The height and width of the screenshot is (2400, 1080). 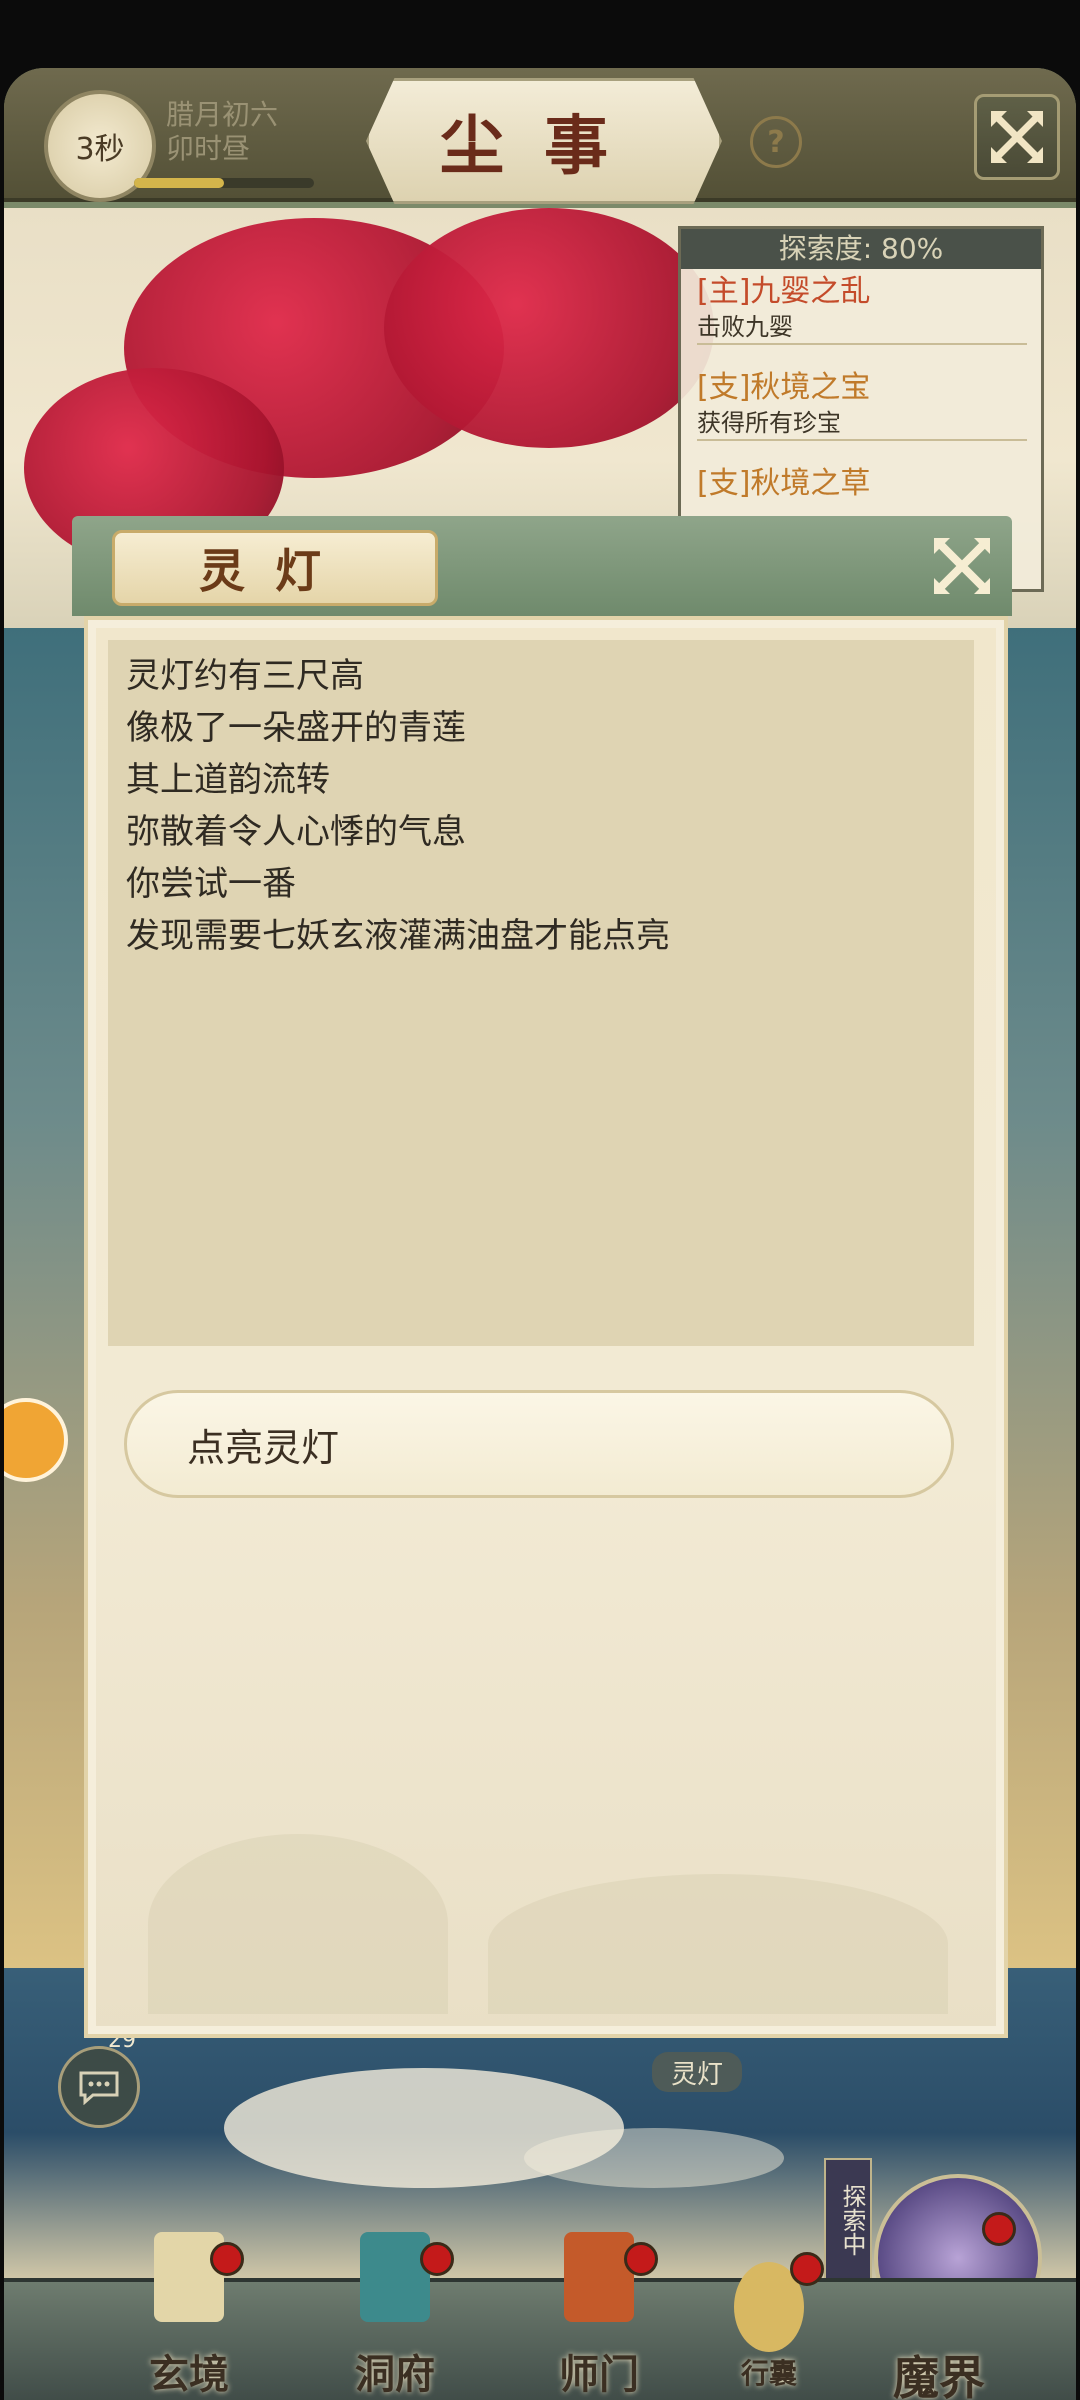 I want to click on quest-item: [主]九婴之乱 击败九婴, so click(x=862, y=309).